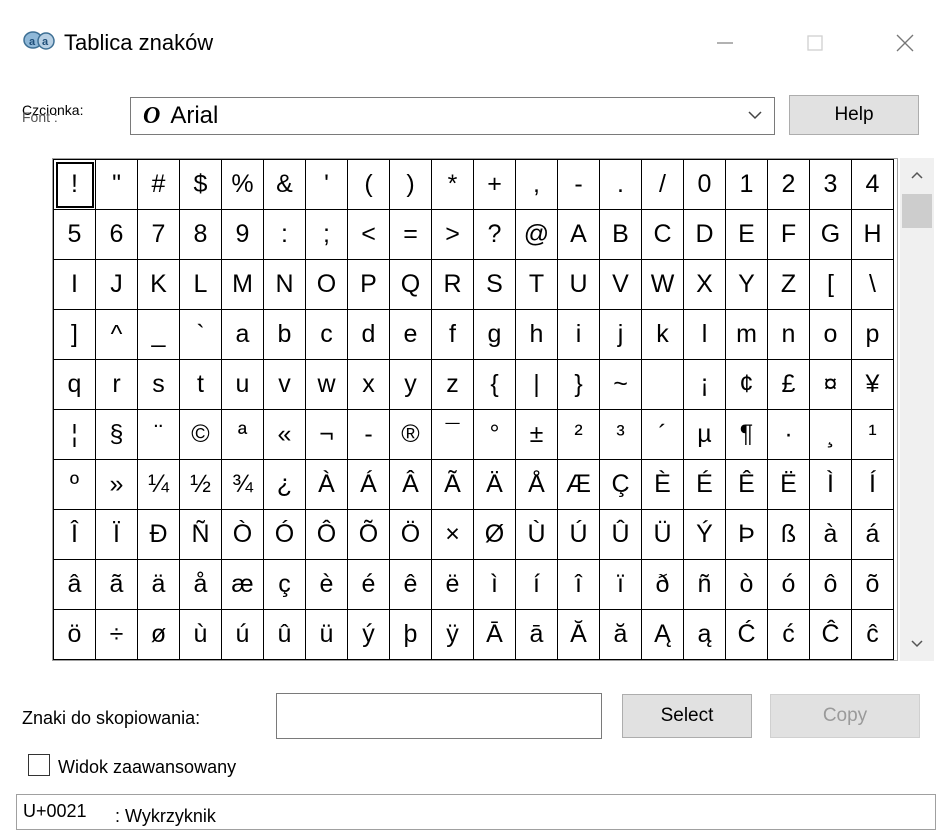  Describe the element at coordinates (201, 635) in the screenshot. I see `character-cell: ù` at that location.